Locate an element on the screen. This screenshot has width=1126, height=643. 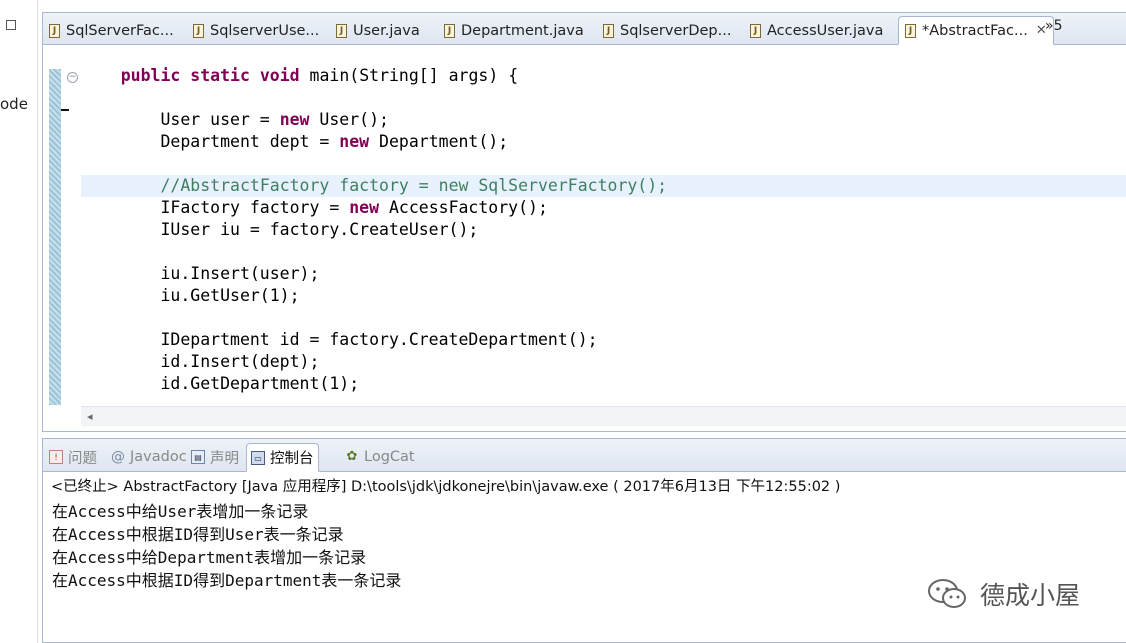
horizontal-scrollbar: ◂ is located at coordinates (603, 416).